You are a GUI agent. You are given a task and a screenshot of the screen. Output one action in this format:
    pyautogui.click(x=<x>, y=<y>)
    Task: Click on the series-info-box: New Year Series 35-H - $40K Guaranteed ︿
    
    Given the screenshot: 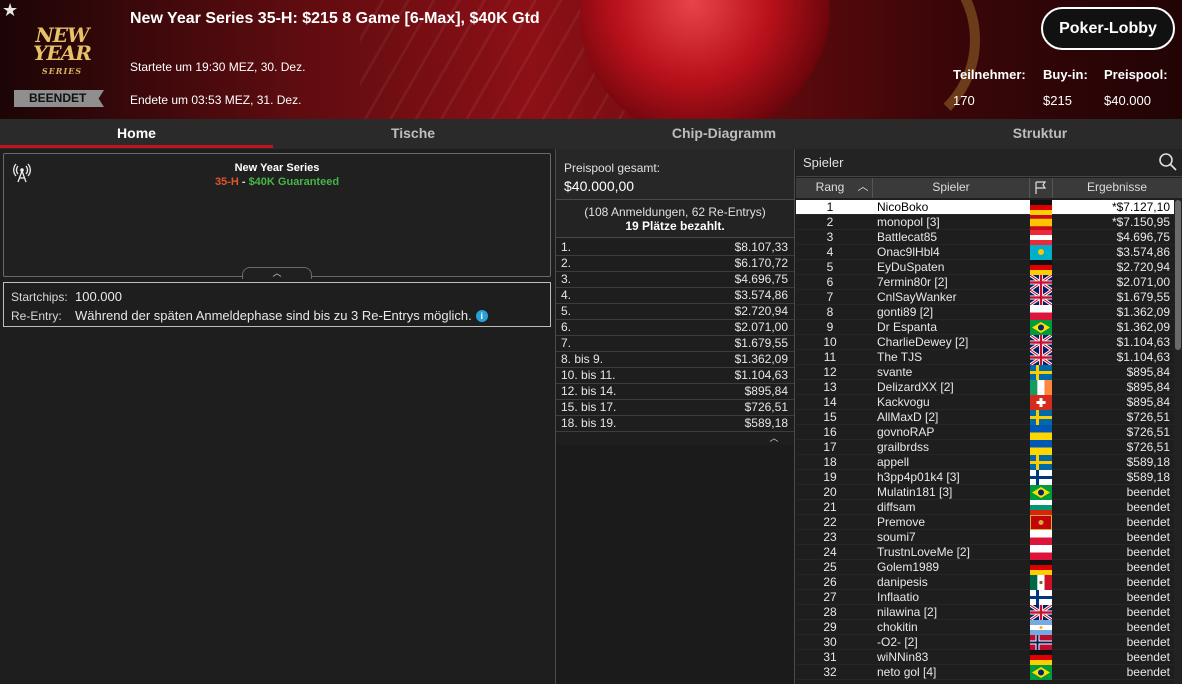 What is the action you would take?
    pyautogui.click(x=277, y=216)
    